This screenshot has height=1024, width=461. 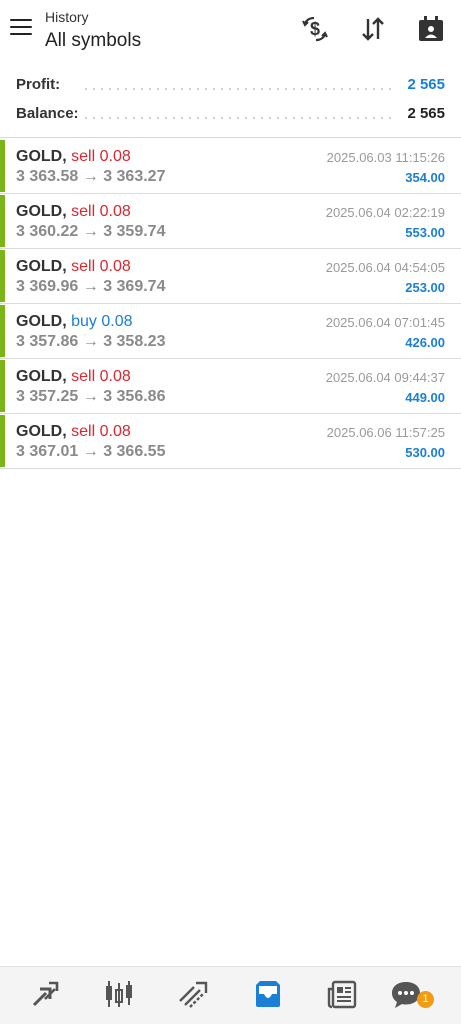 I want to click on deal-close-price: 3 366.55, so click(x=134, y=451).